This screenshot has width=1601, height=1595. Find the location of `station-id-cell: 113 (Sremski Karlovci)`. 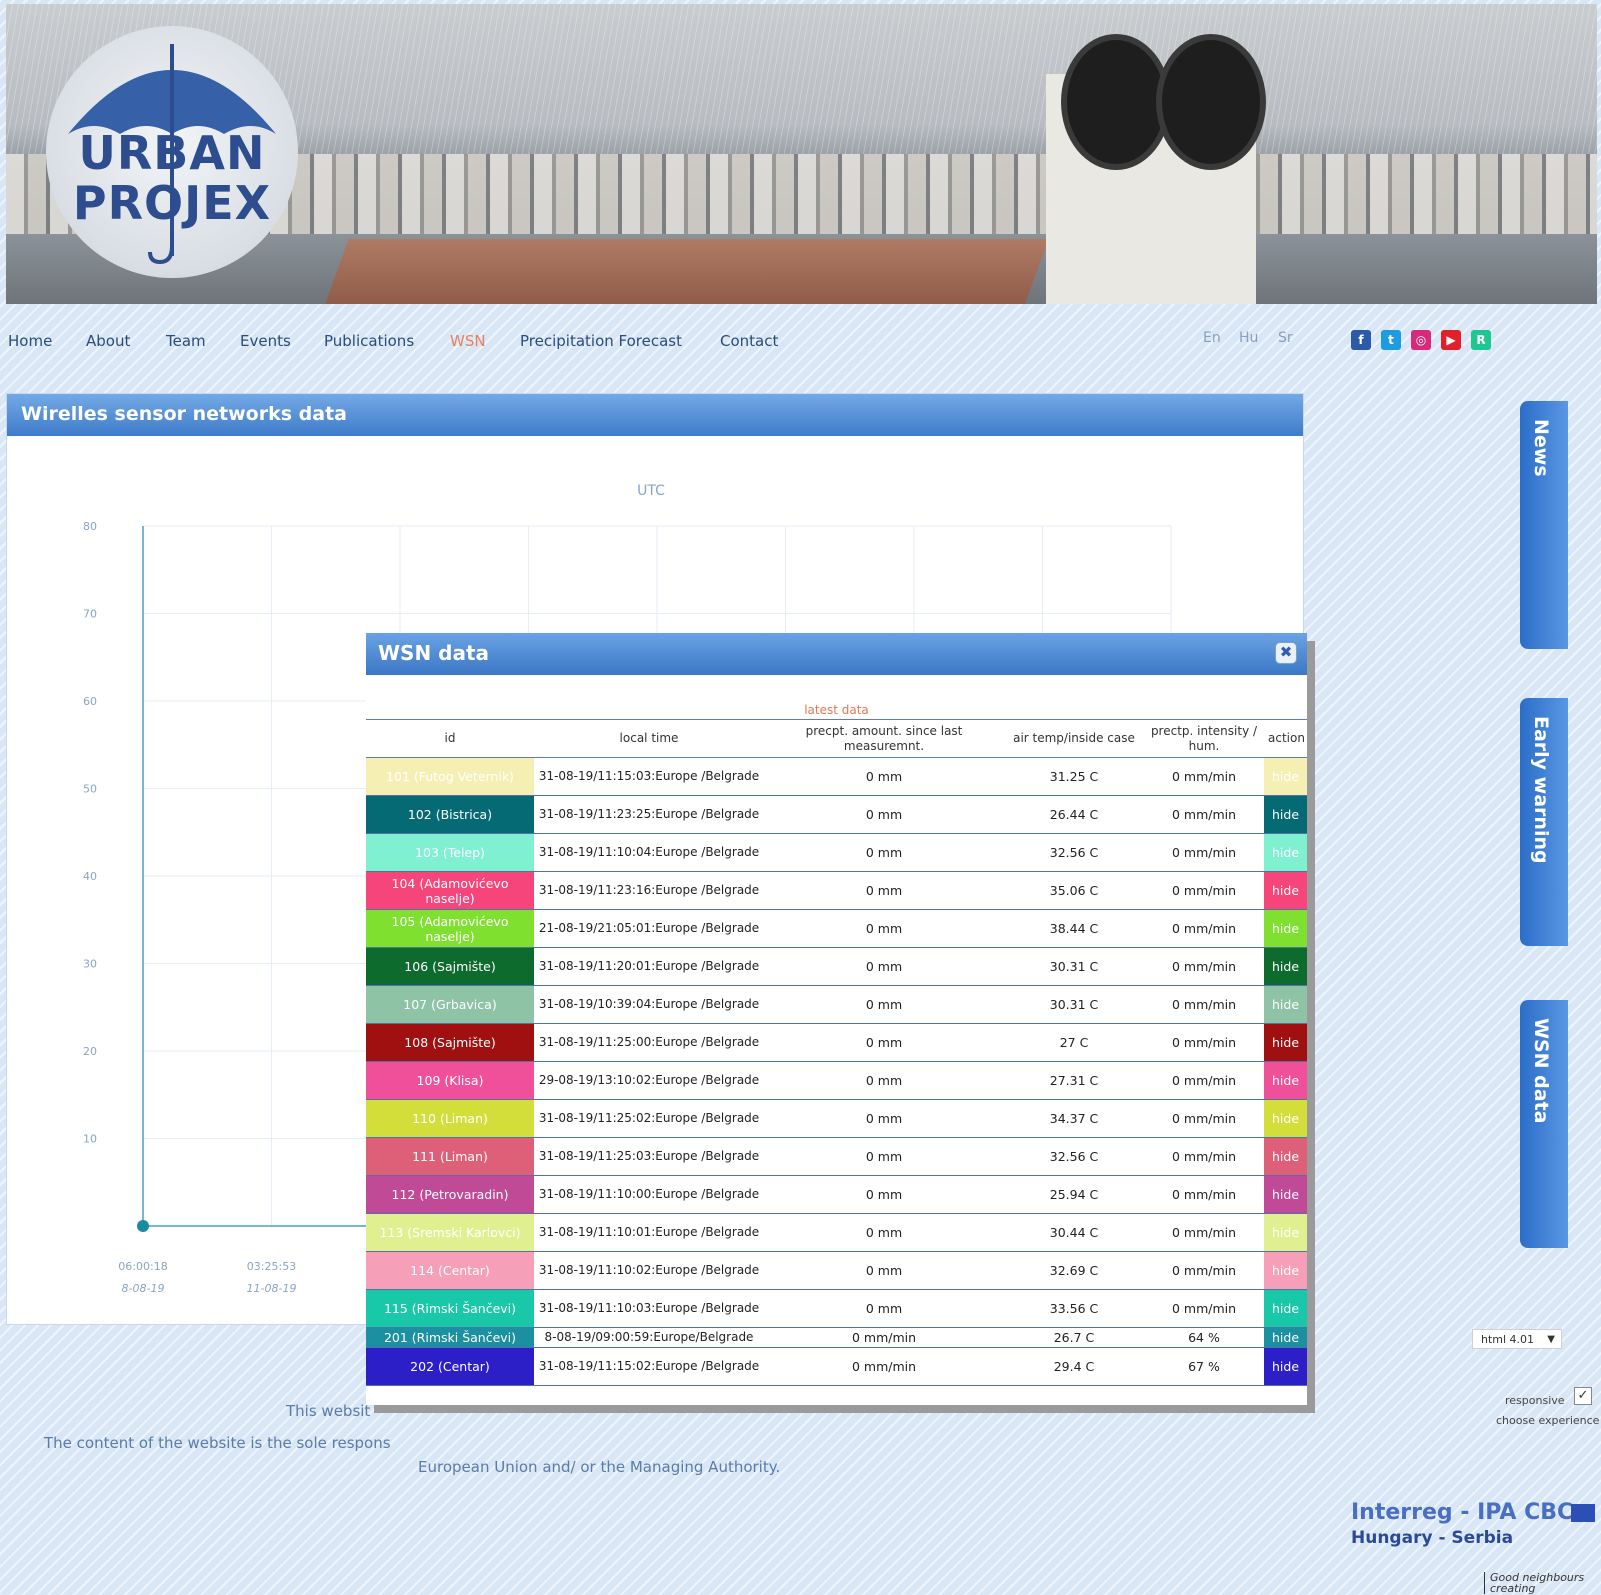

station-id-cell: 113 (Sremski Karlovci) is located at coordinates (450, 1232).